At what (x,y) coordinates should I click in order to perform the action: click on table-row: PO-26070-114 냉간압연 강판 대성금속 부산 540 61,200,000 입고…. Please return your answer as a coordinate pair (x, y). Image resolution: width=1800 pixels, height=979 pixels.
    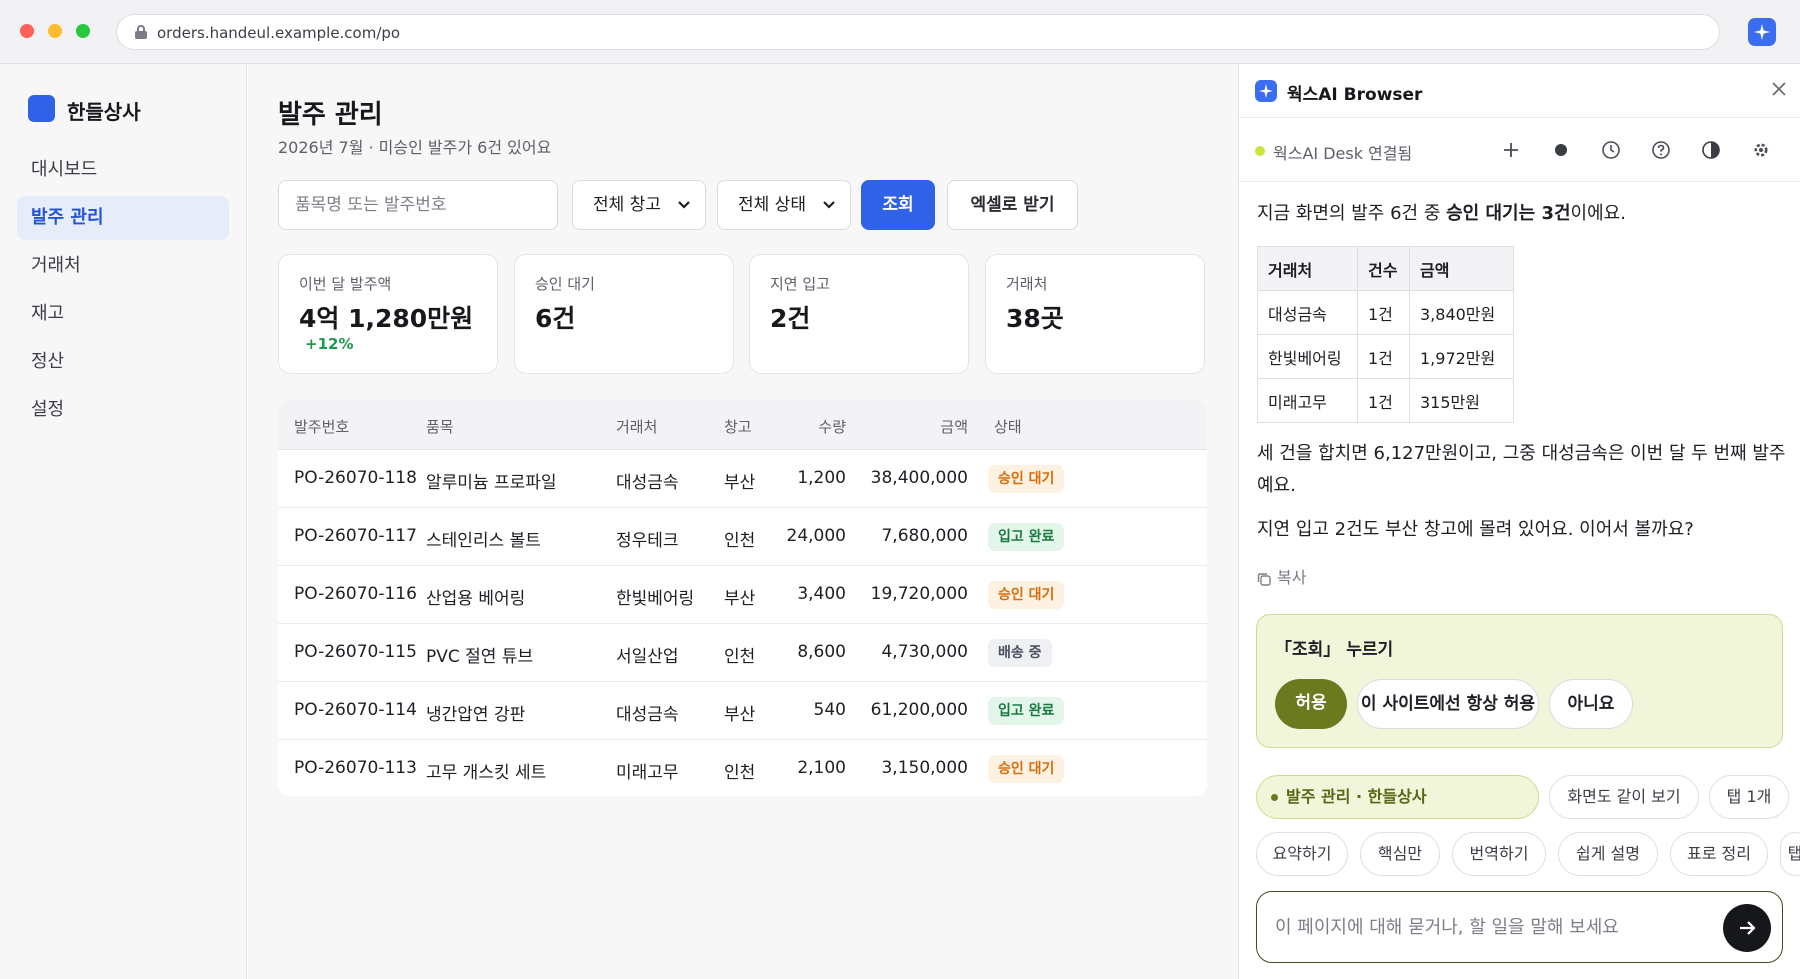
    Looking at the image, I should click on (742, 711).